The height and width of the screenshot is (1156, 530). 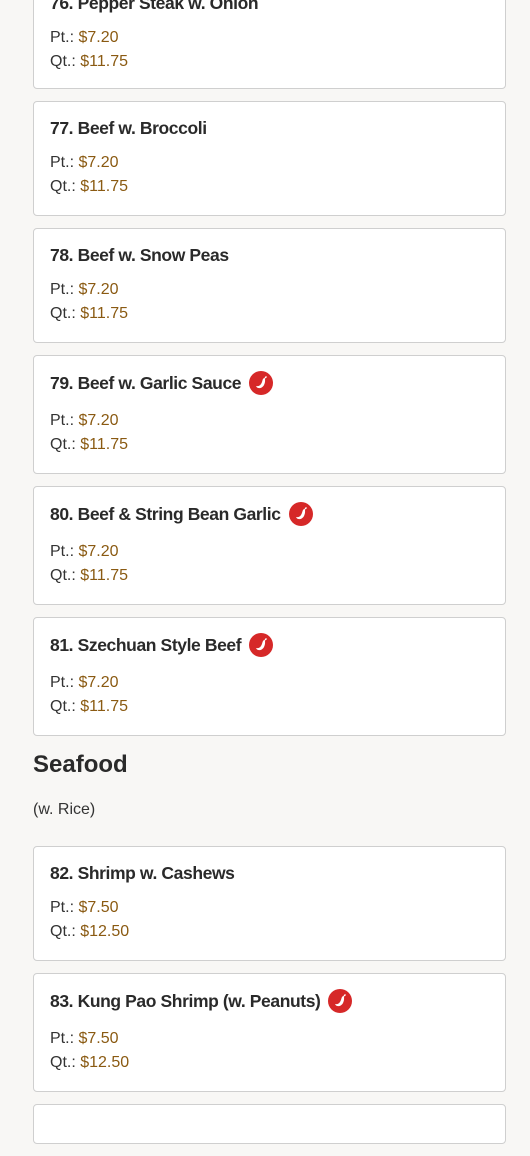 I want to click on section-title-seafood: Seafood, so click(x=80, y=764).